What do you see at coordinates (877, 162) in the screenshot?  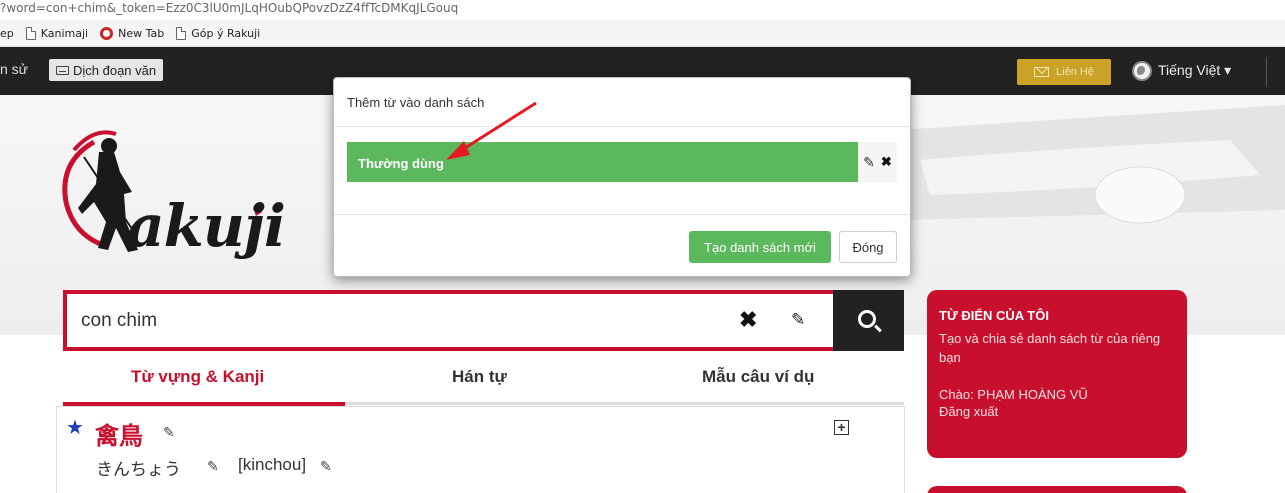 I see `list-item-tools: ✎ ✖` at bounding box center [877, 162].